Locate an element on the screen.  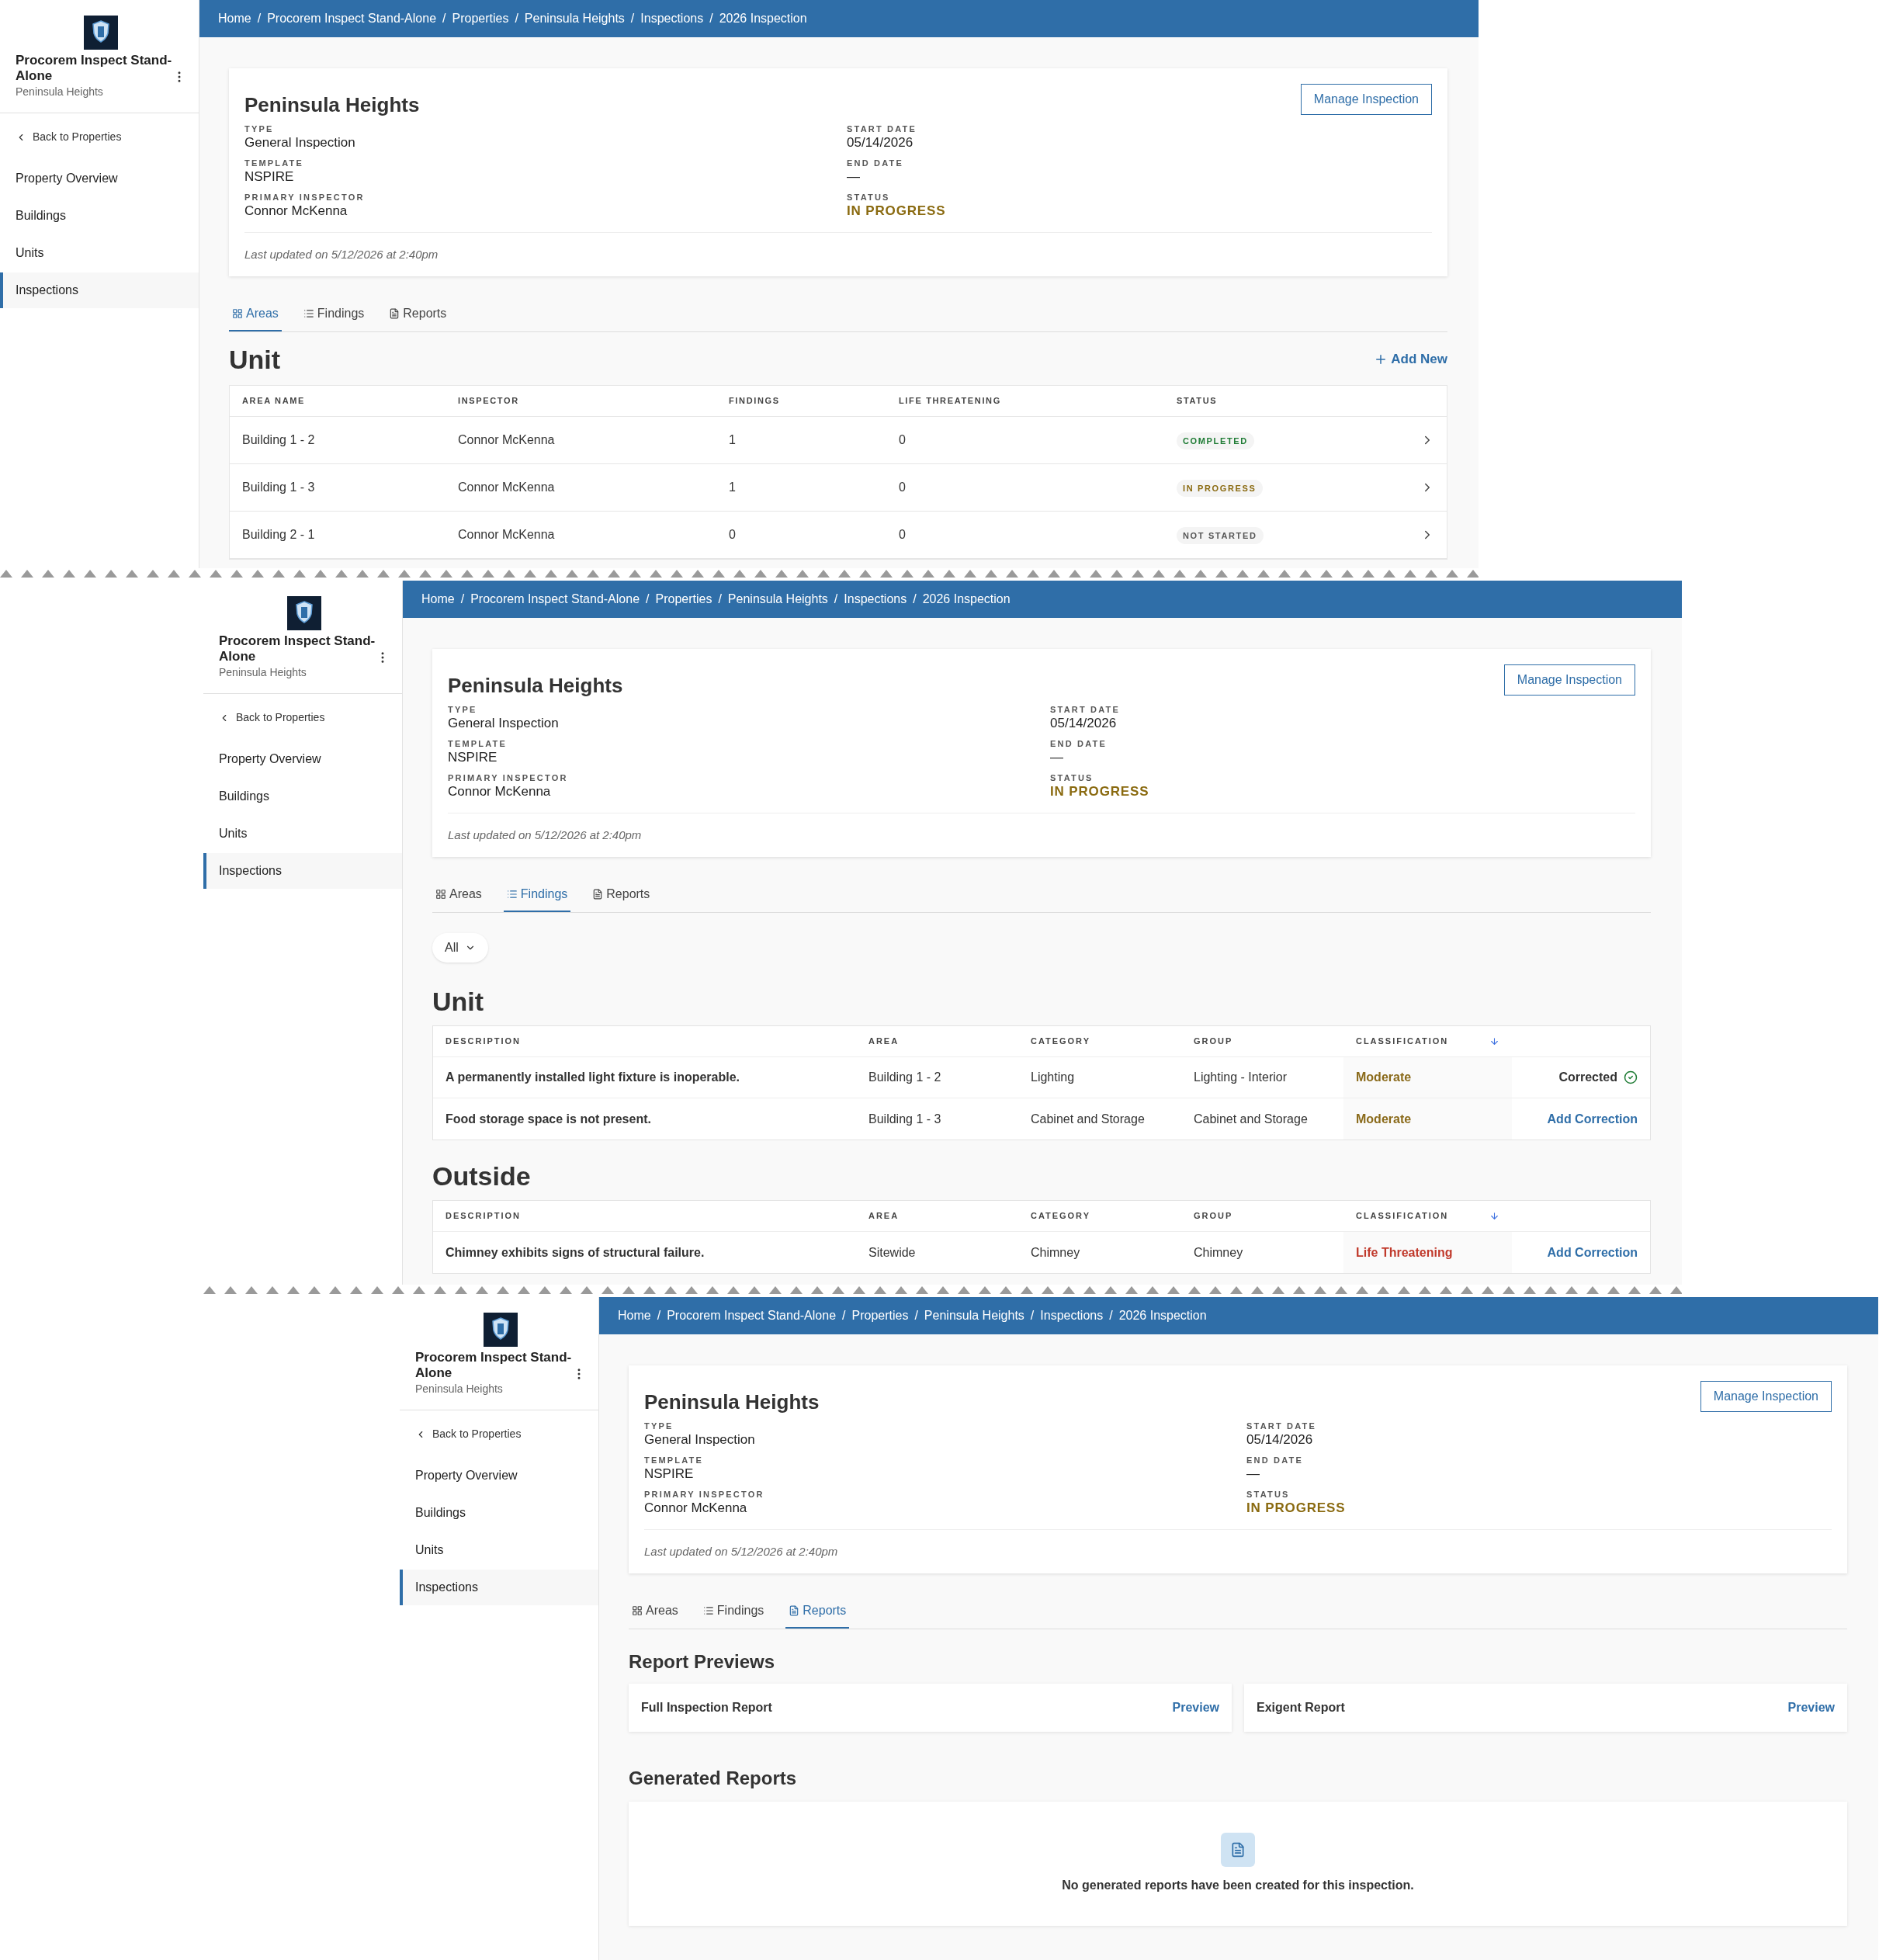
column-header: STATUS is located at coordinates (1198, 401).